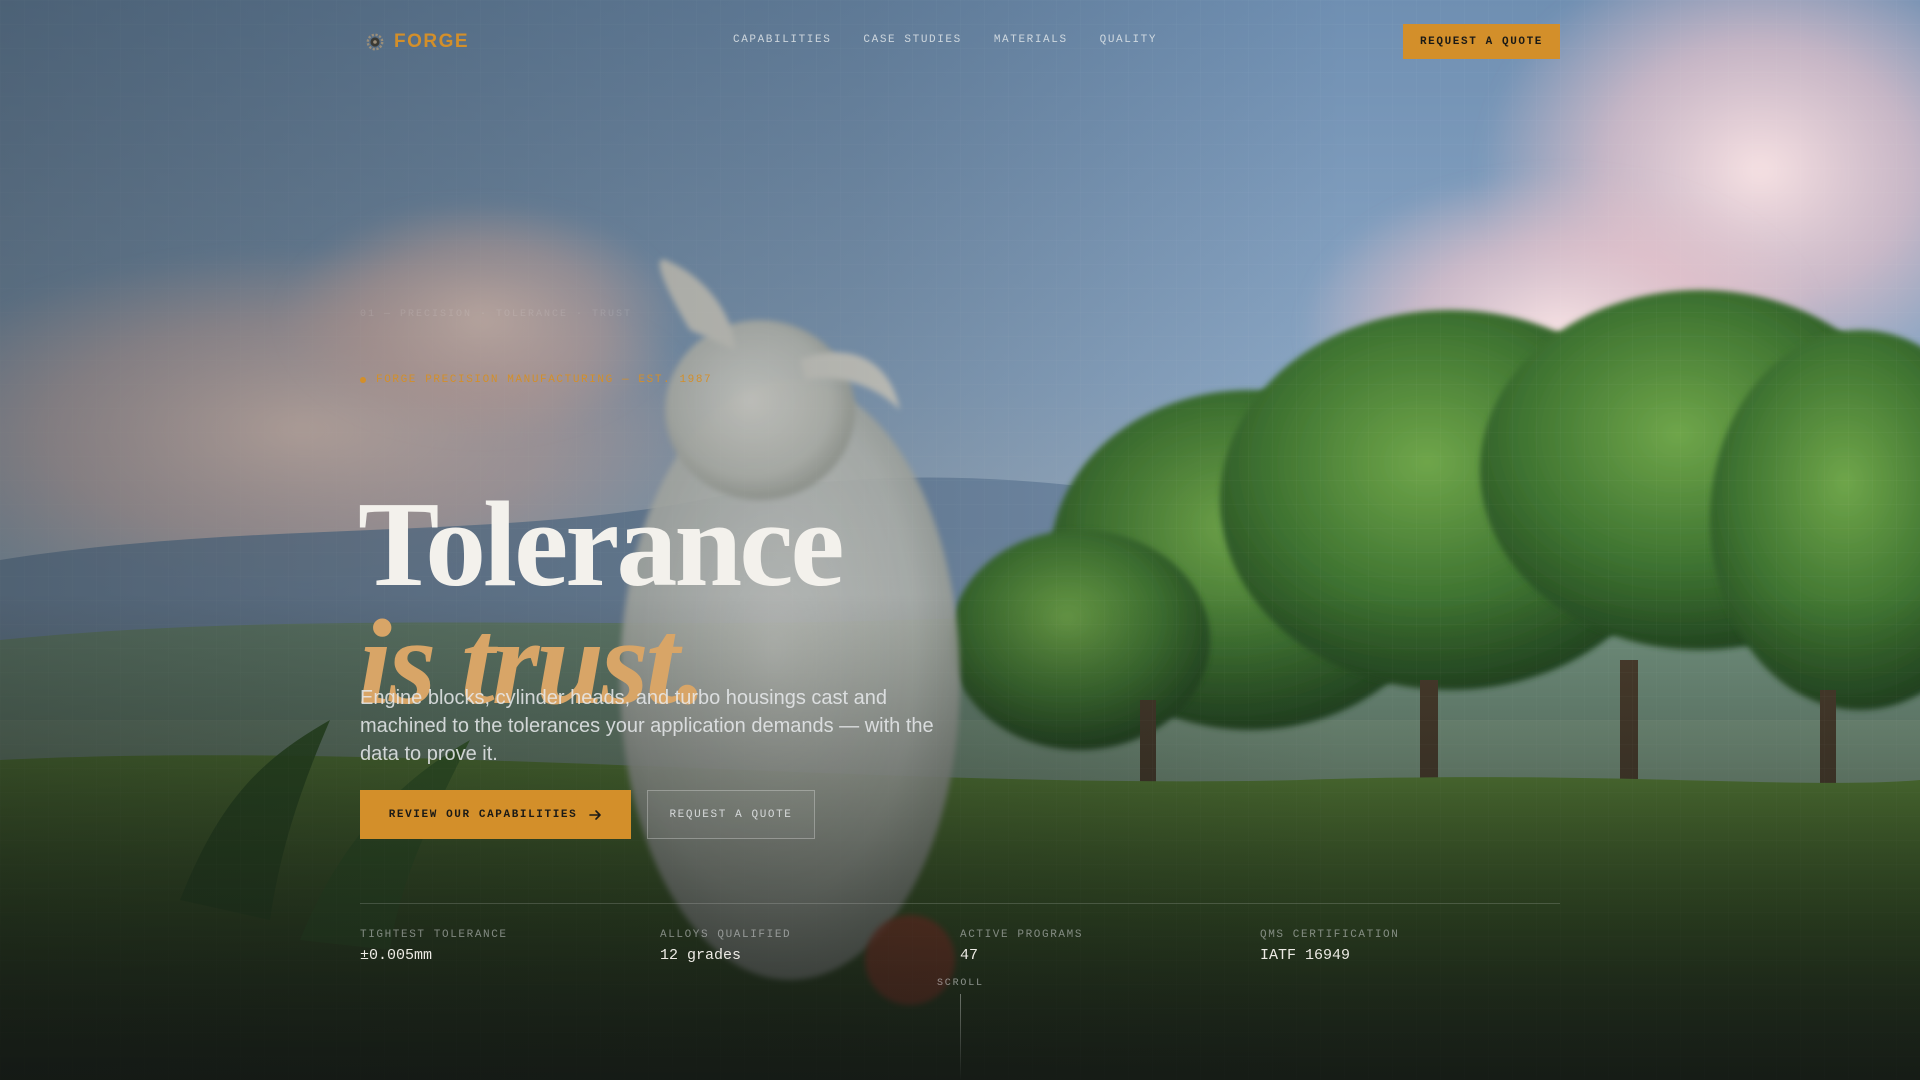 The image size is (1920, 1080). What do you see at coordinates (701, 955) in the screenshot?
I see `stat-value: 12 grades` at bounding box center [701, 955].